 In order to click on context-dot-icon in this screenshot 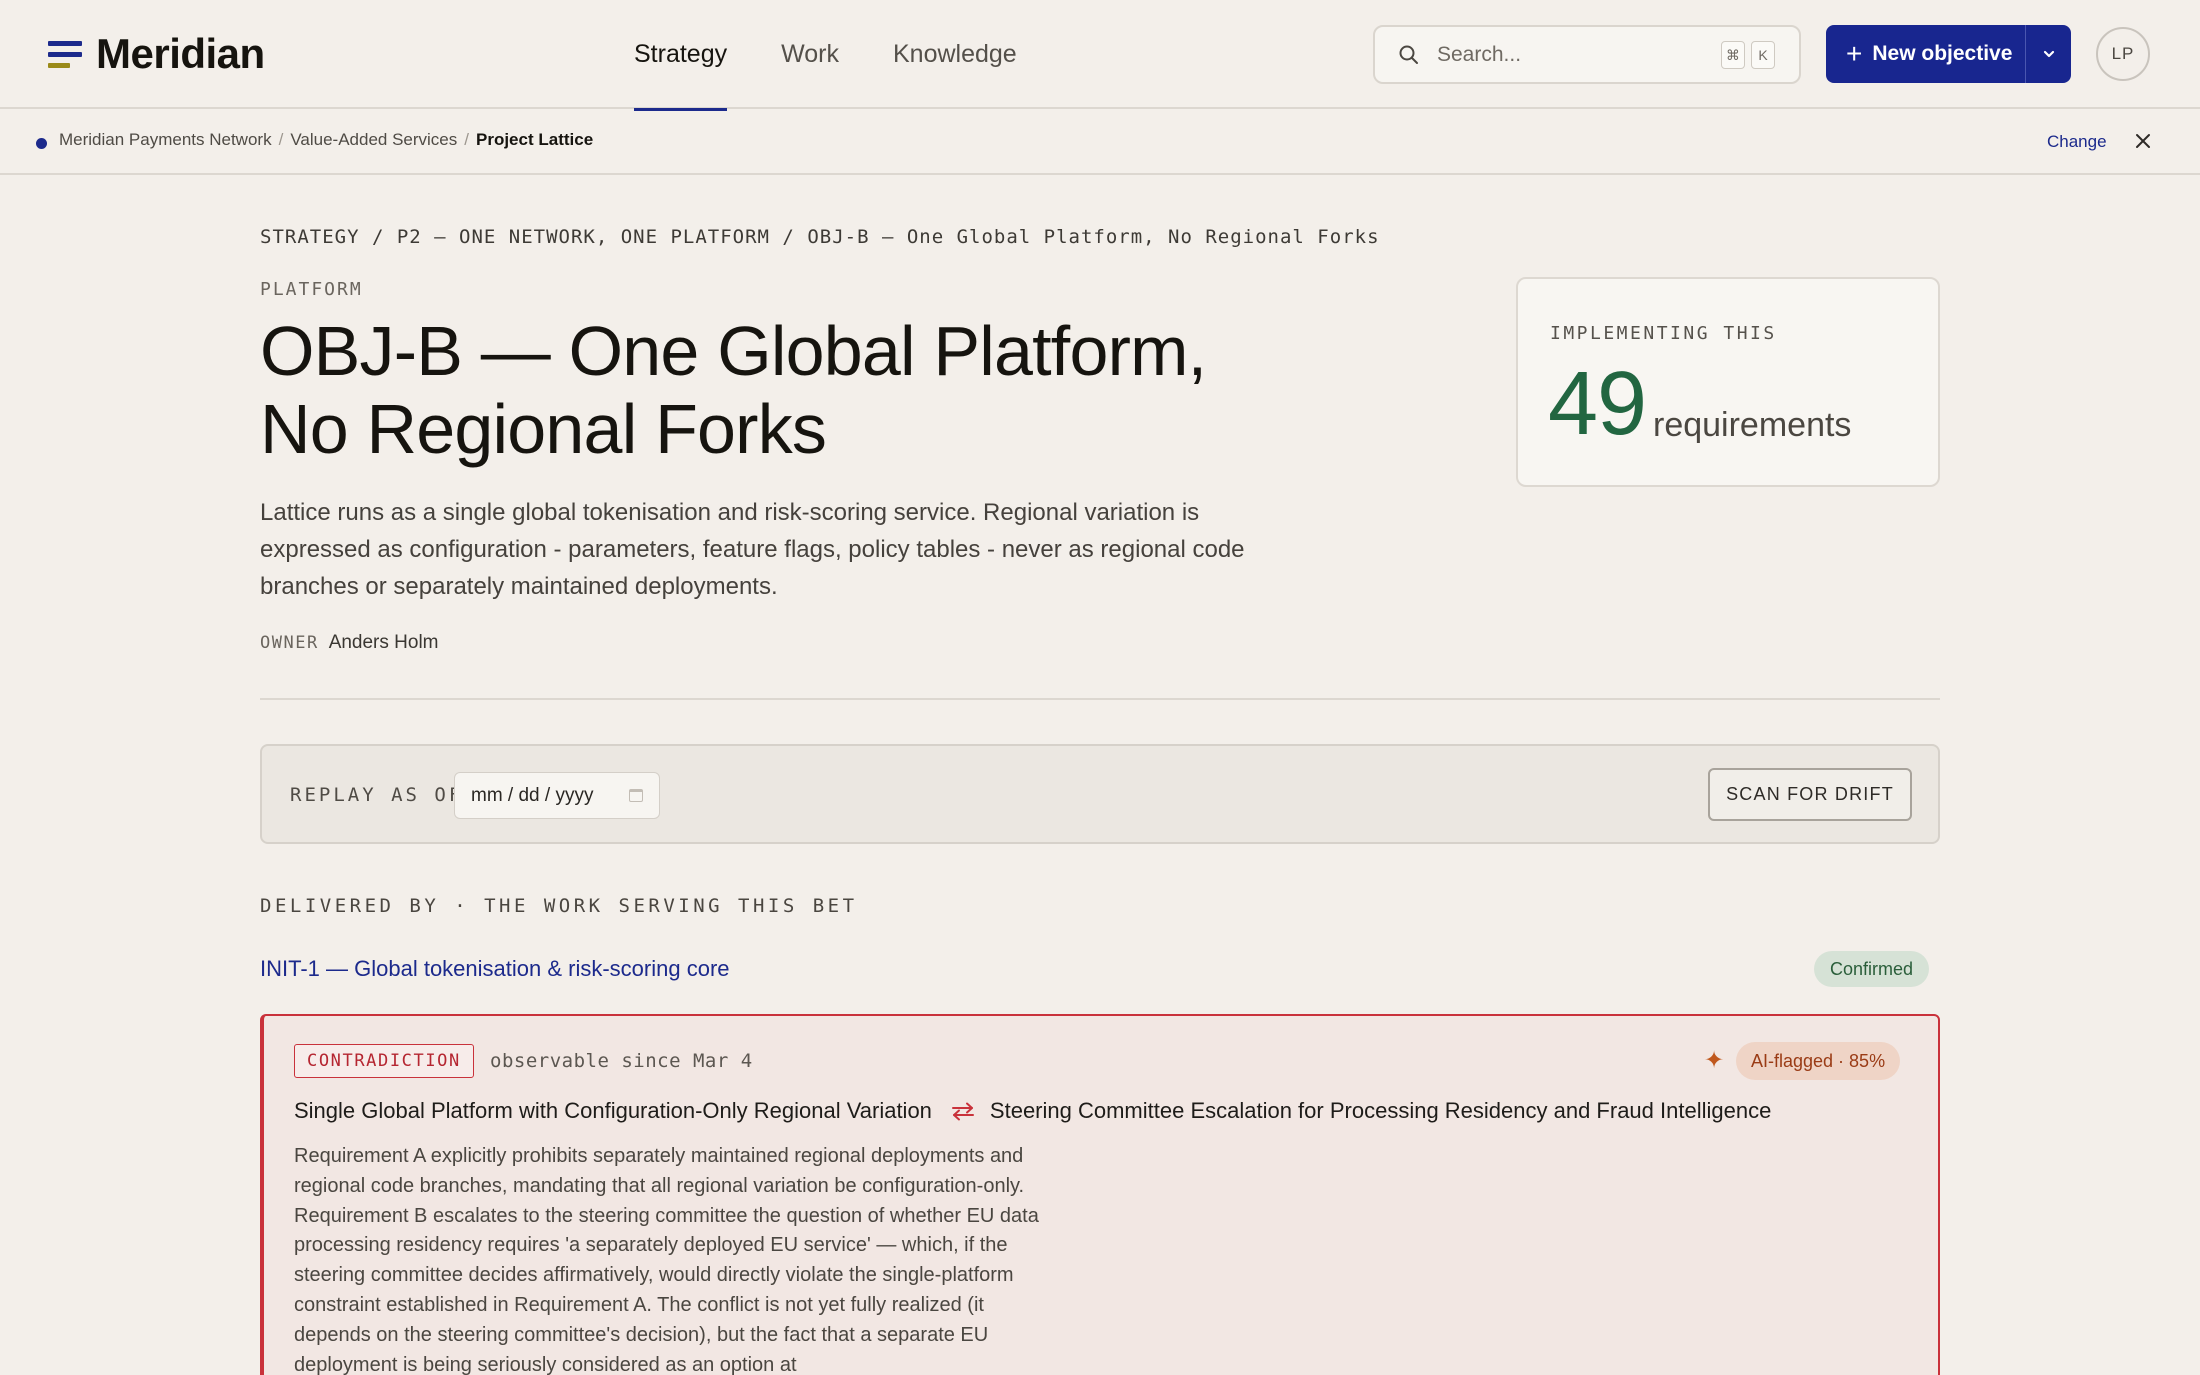, I will do `click(41, 143)`.